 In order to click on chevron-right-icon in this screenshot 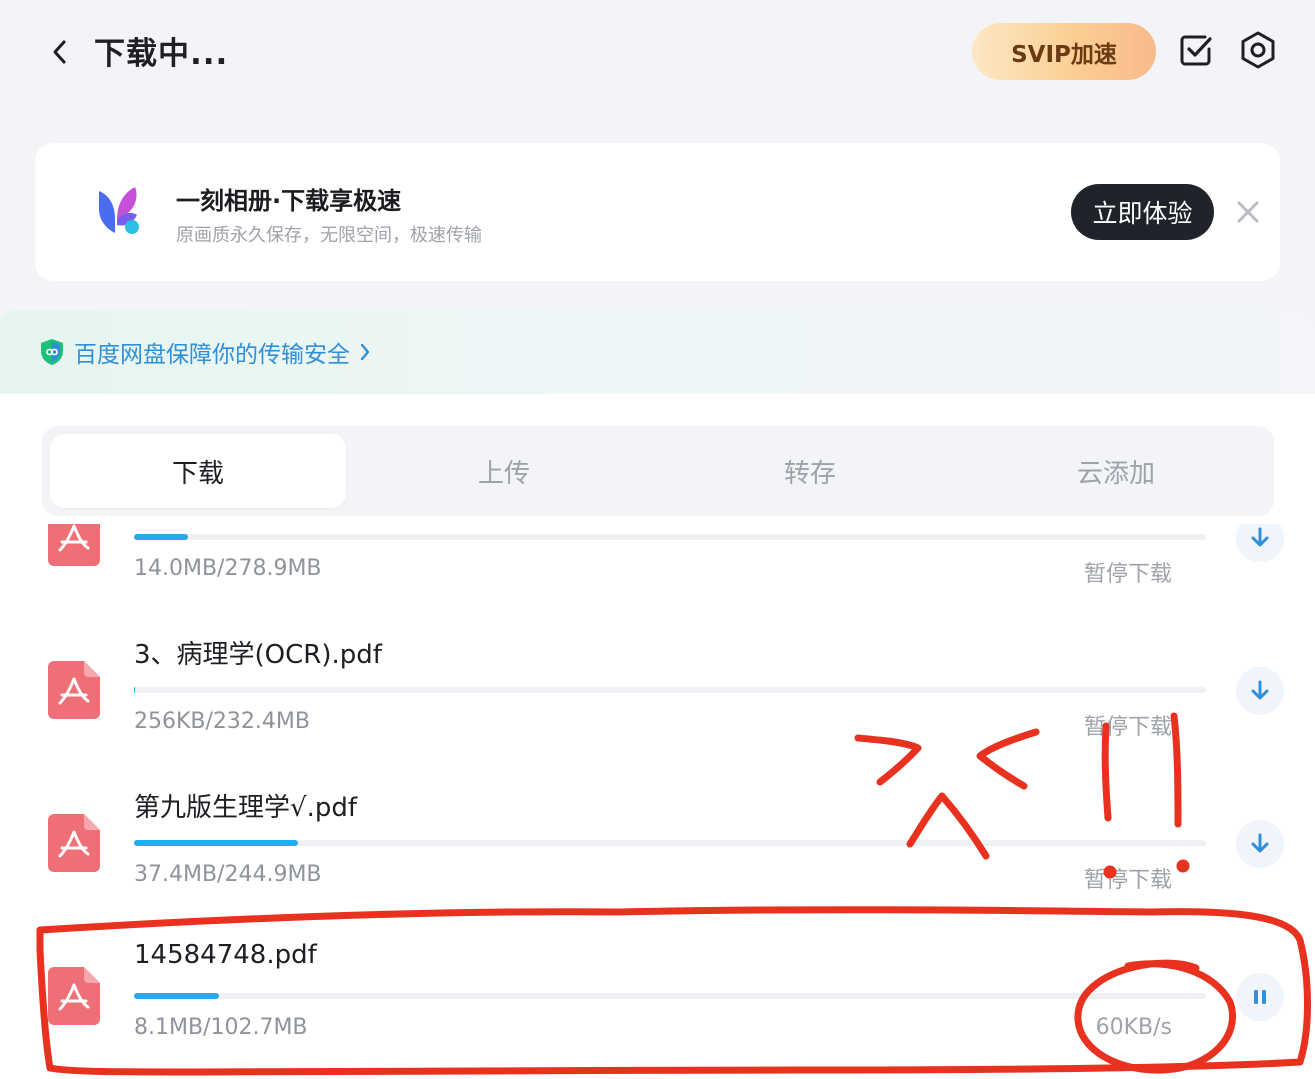, I will do `click(365, 352)`.